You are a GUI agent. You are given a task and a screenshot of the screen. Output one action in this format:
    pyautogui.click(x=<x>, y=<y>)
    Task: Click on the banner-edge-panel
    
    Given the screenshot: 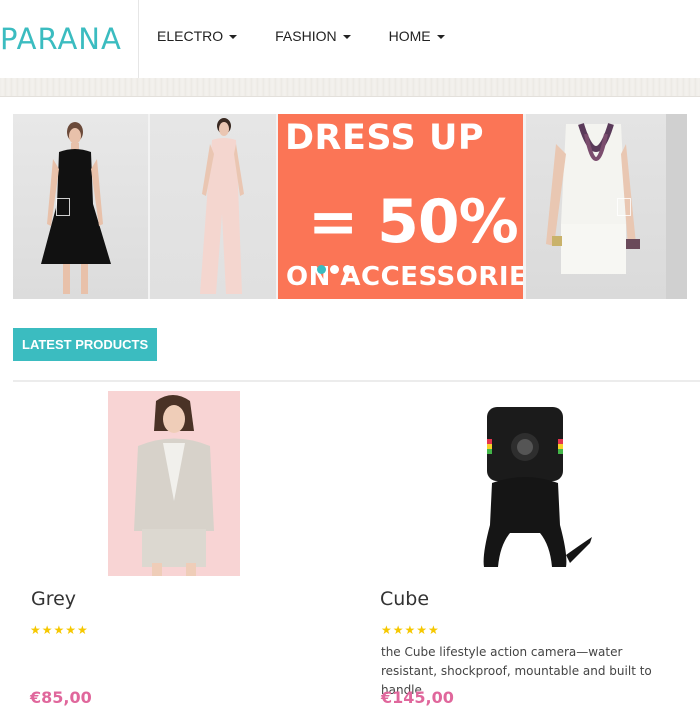 What is the action you would take?
    pyautogui.click(x=676, y=206)
    